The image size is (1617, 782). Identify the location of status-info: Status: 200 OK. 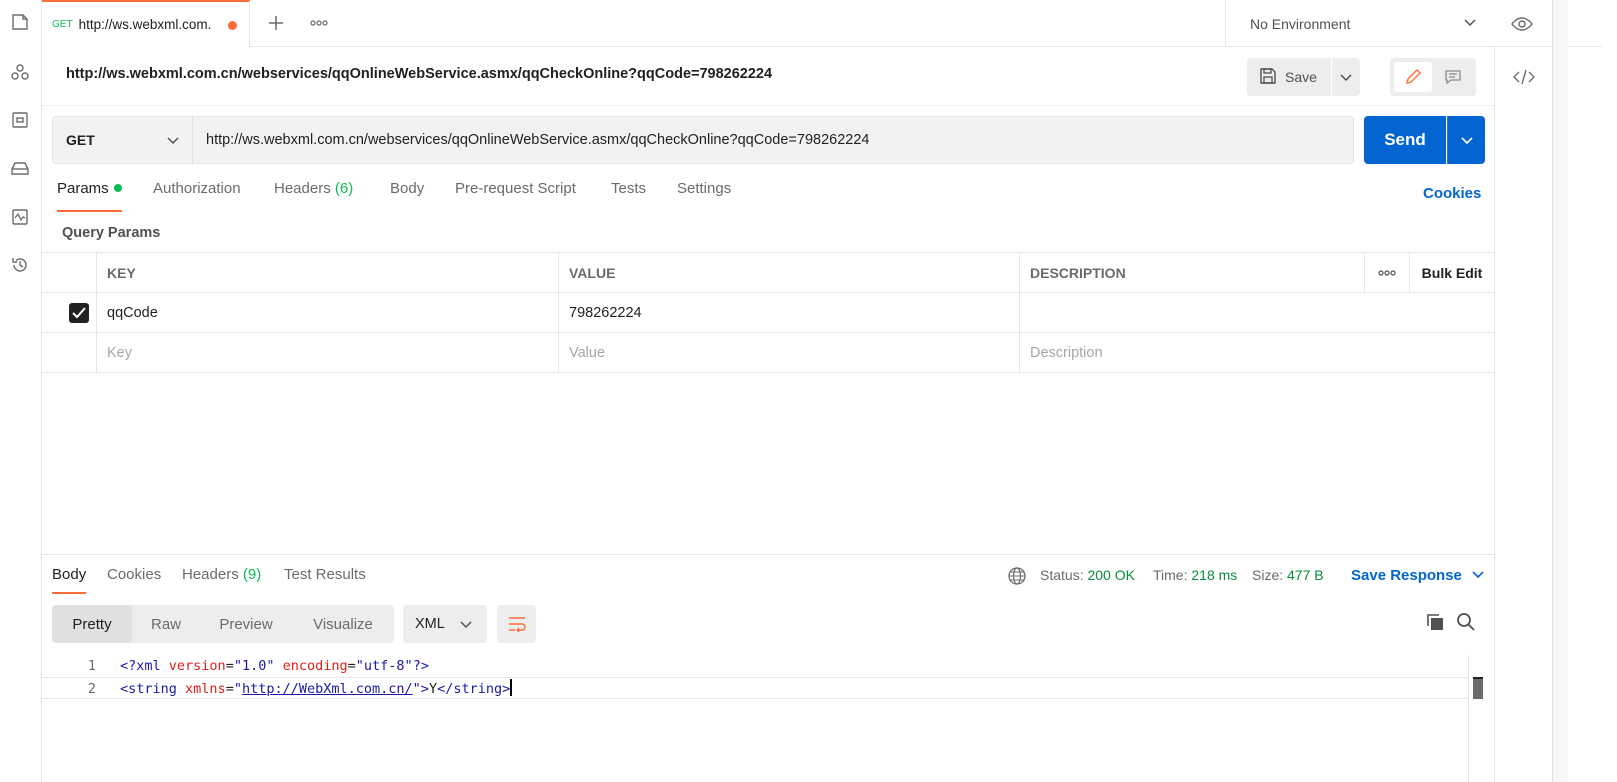
(1087, 575).